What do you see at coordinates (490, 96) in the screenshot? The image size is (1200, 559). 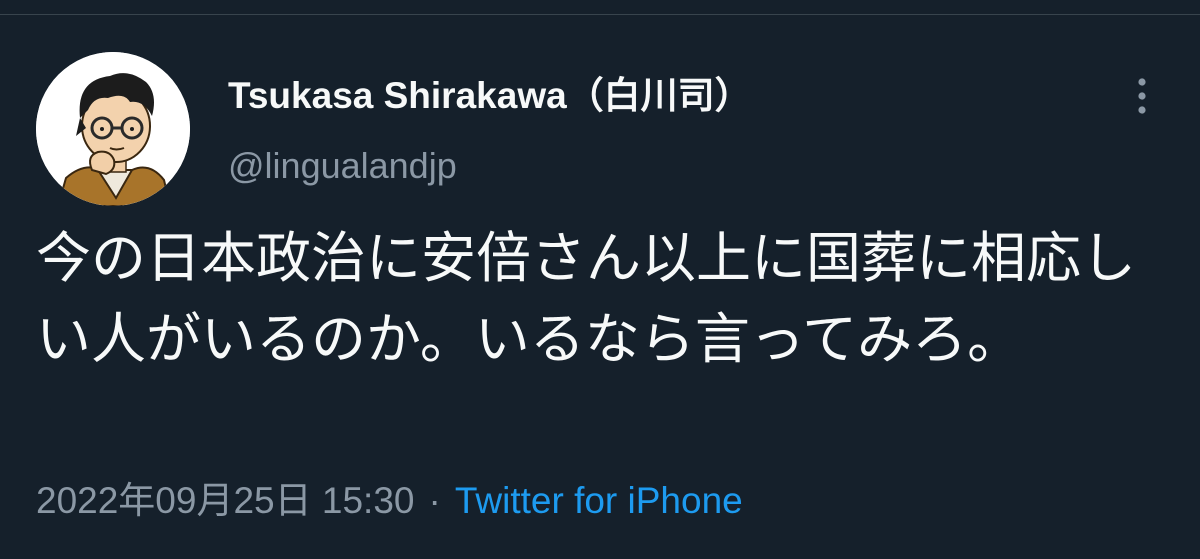 I see `author-display-name: Tsukasa Shirakawa（白川司）` at bounding box center [490, 96].